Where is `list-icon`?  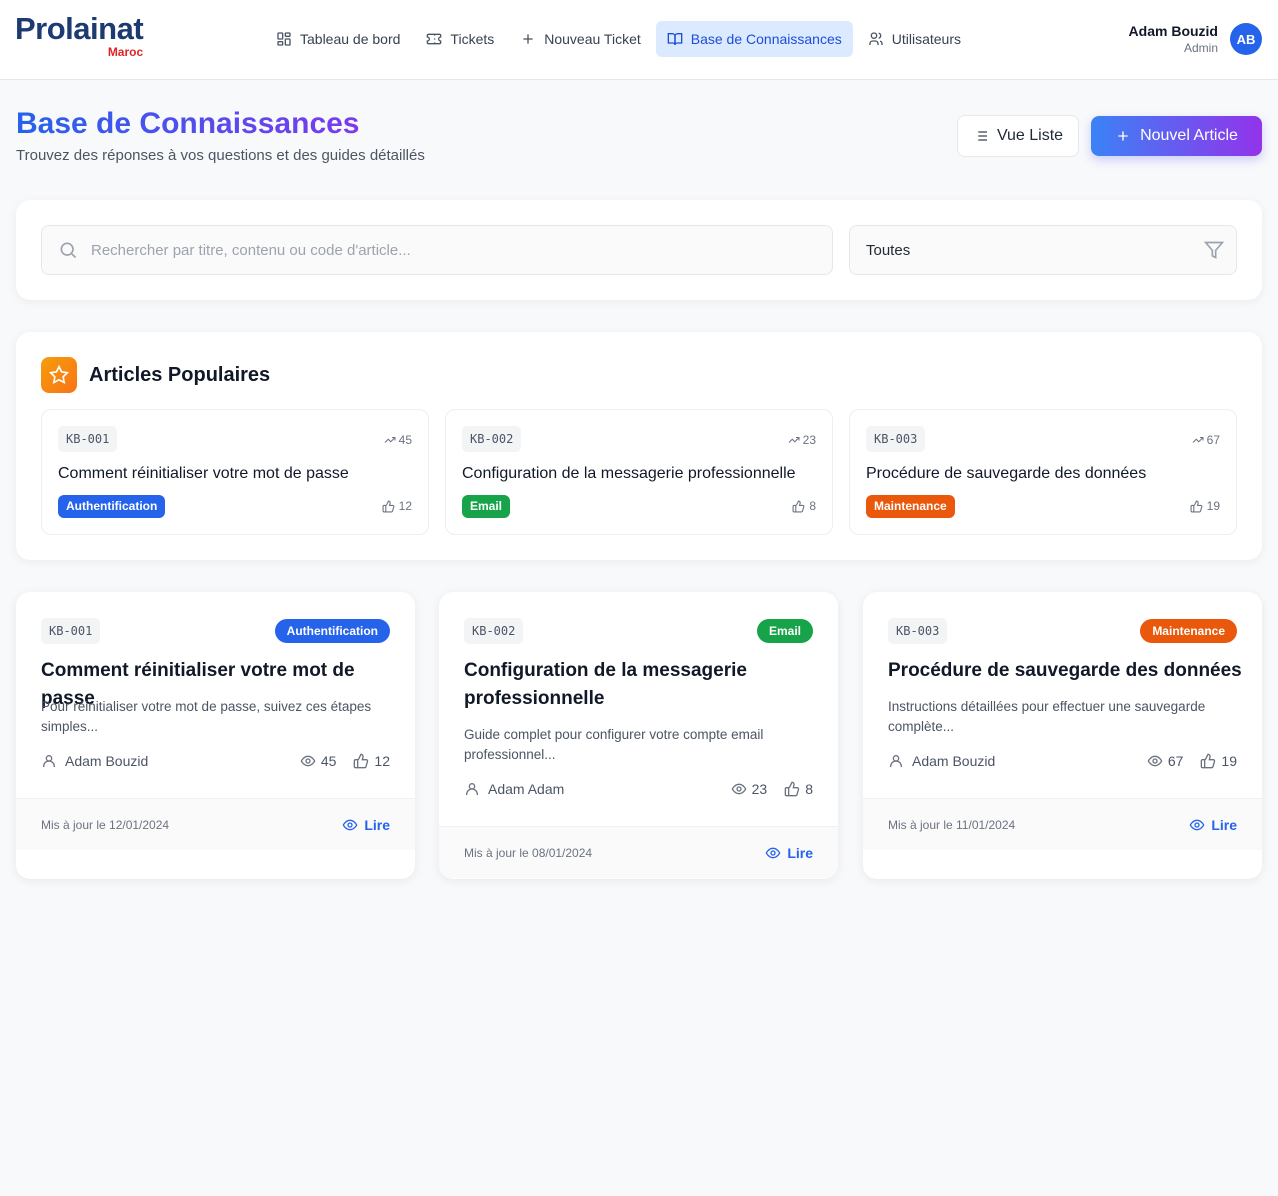
list-icon is located at coordinates (980, 136).